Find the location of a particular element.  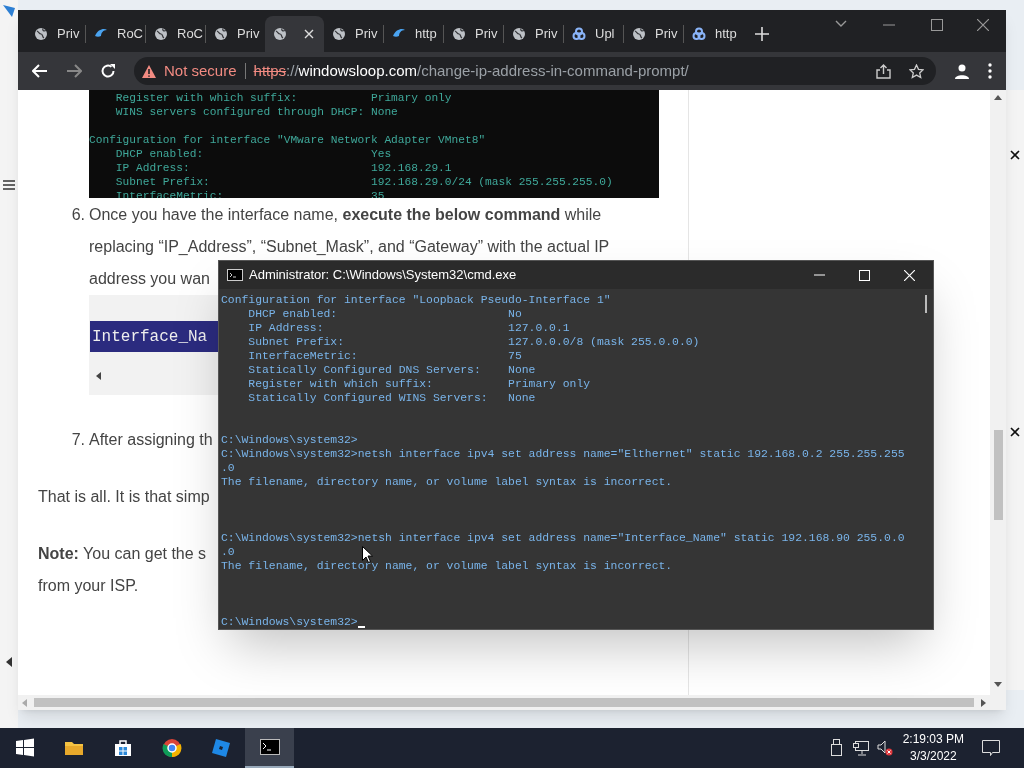

security-warning: Not secure is located at coordinates (200, 70).